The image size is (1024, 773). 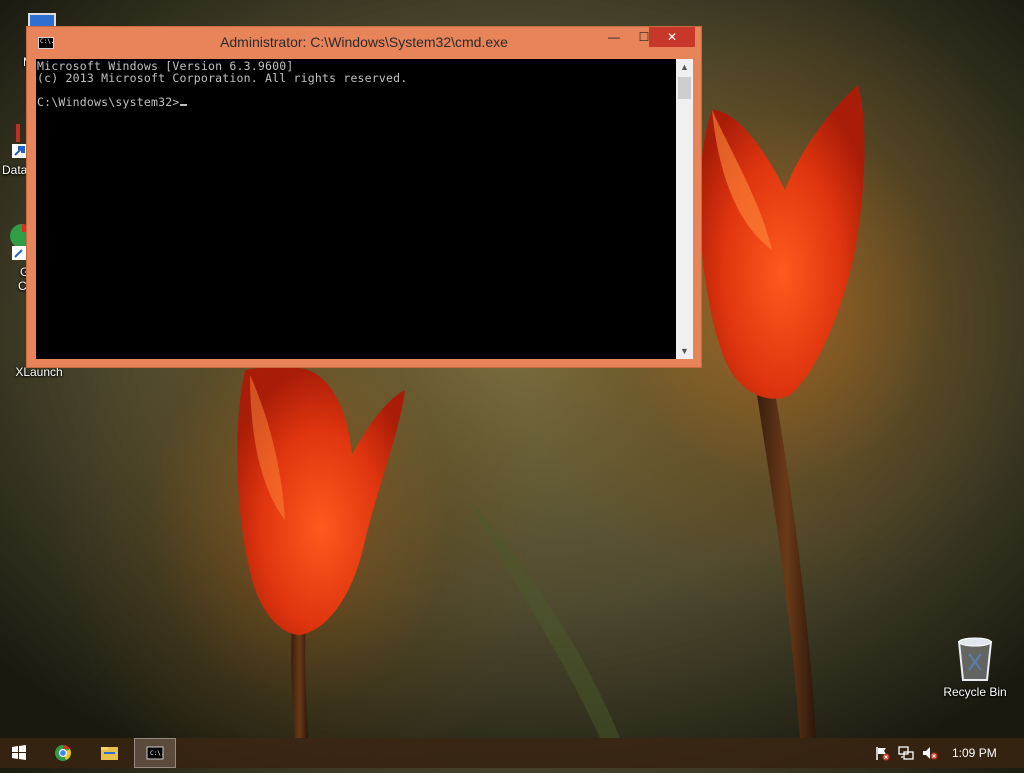 What do you see at coordinates (975, 692) in the screenshot?
I see `desktop-icon-label: Recycle Bin` at bounding box center [975, 692].